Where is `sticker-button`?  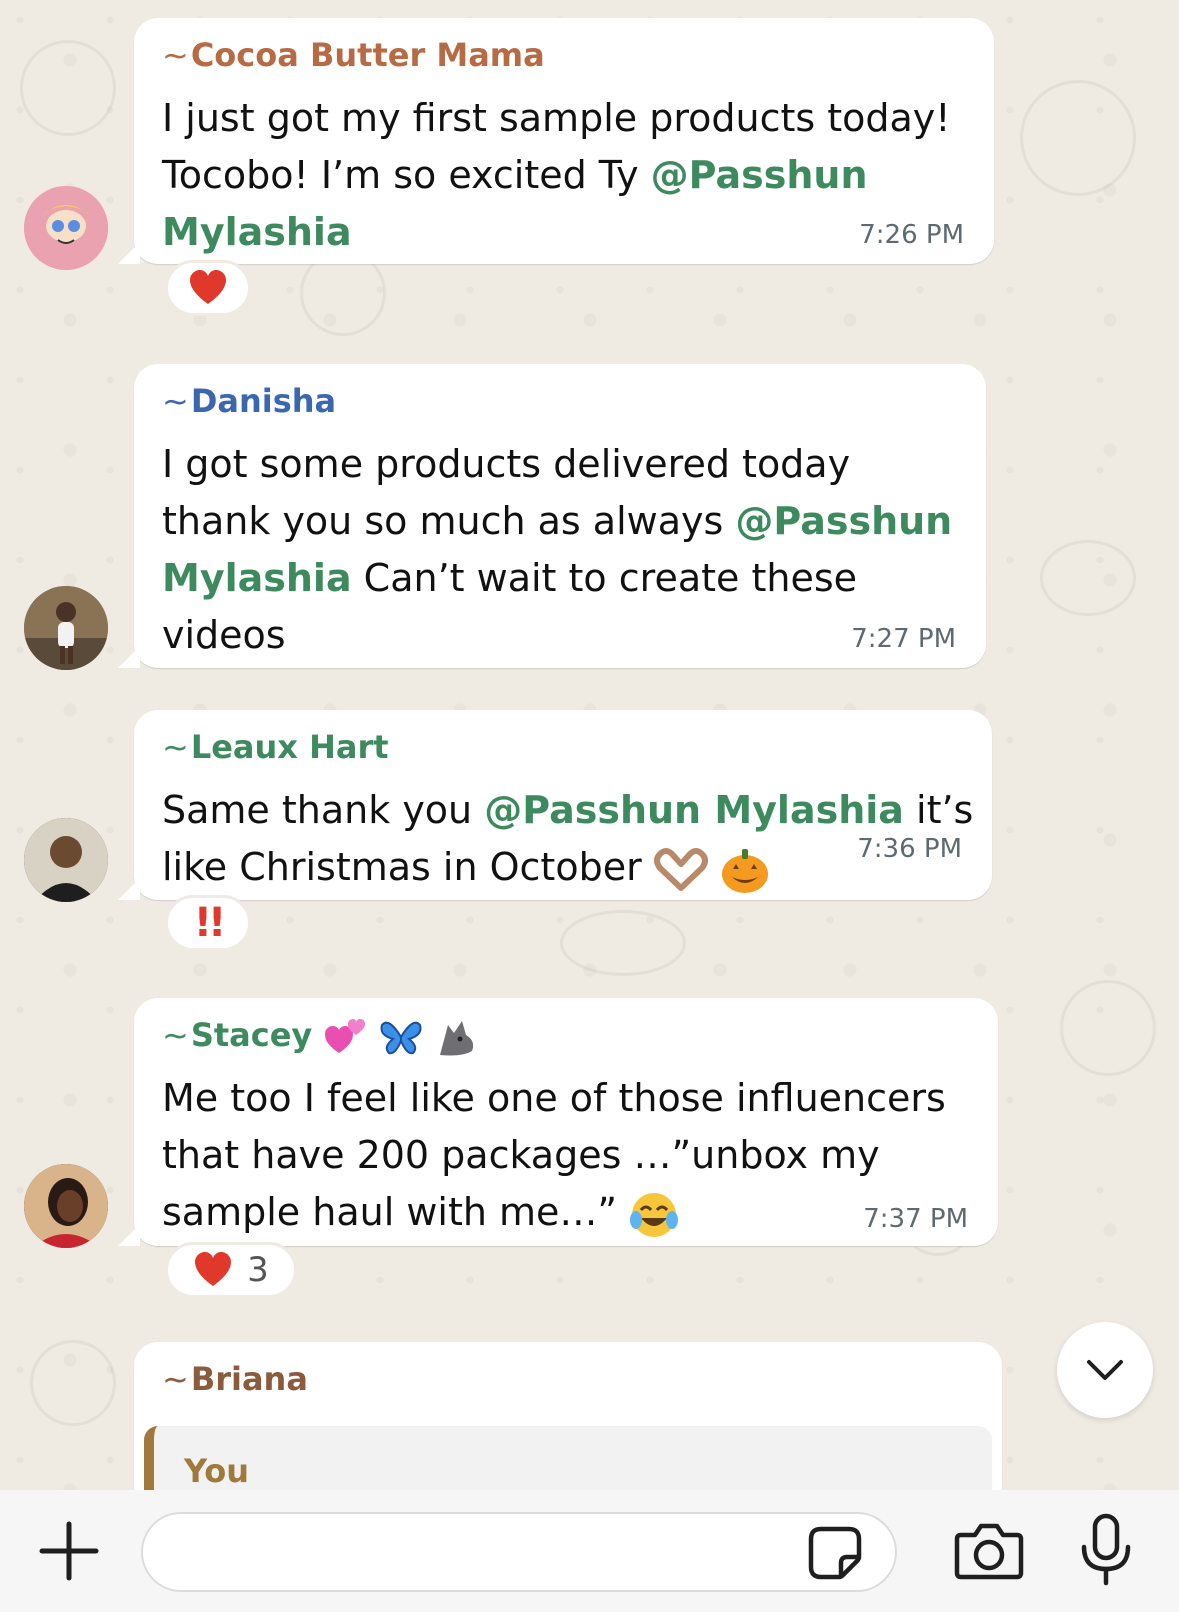
sticker-button is located at coordinates (835, 1553).